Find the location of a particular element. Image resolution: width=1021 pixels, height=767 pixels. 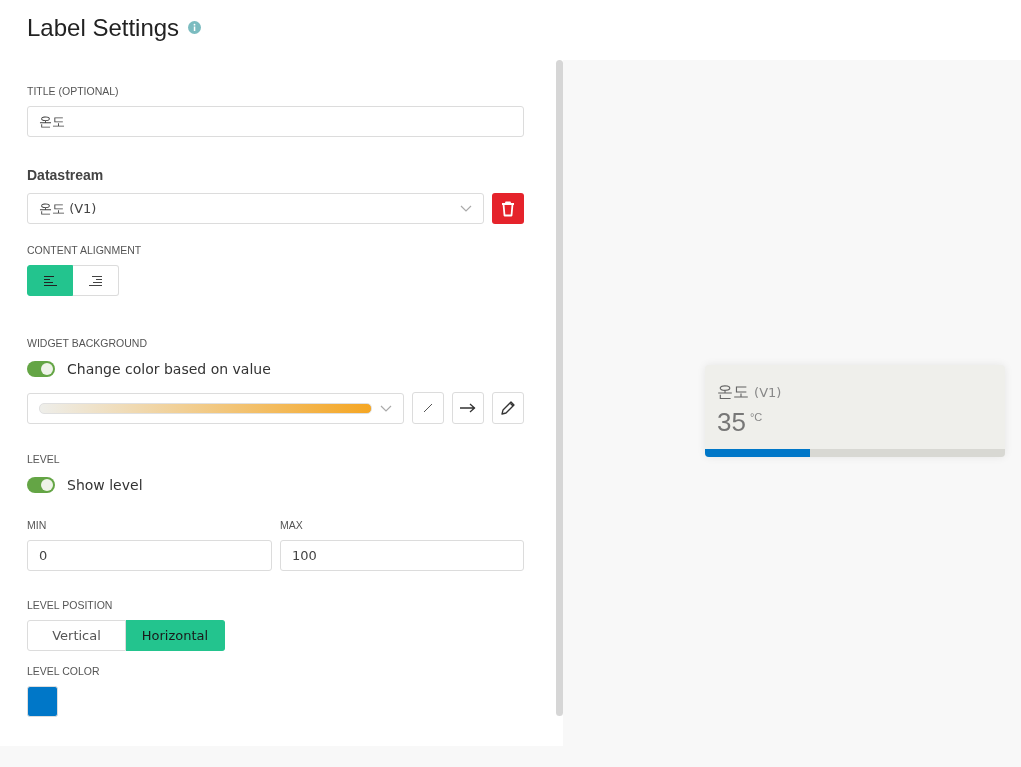

gradient-dropdown is located at coordinates (215, 408).